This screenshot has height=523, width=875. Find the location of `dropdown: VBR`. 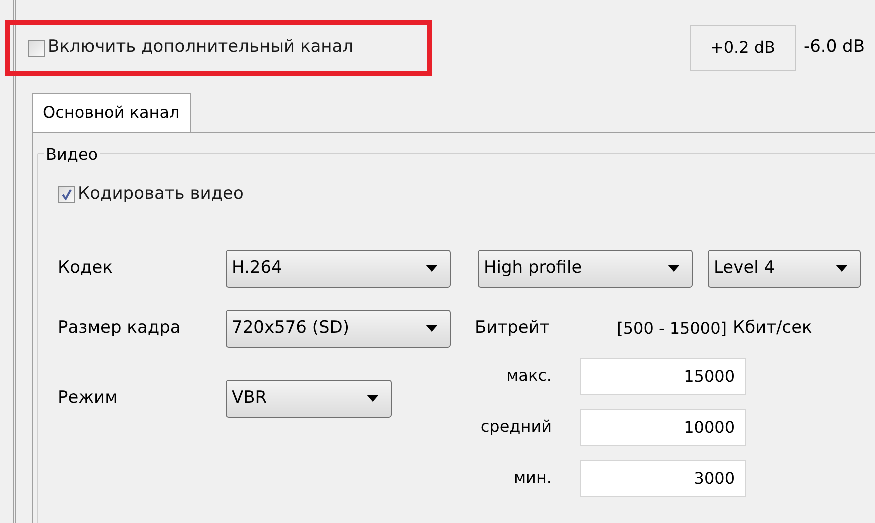

dropdown: VBR is located at coordinates (309, 399).